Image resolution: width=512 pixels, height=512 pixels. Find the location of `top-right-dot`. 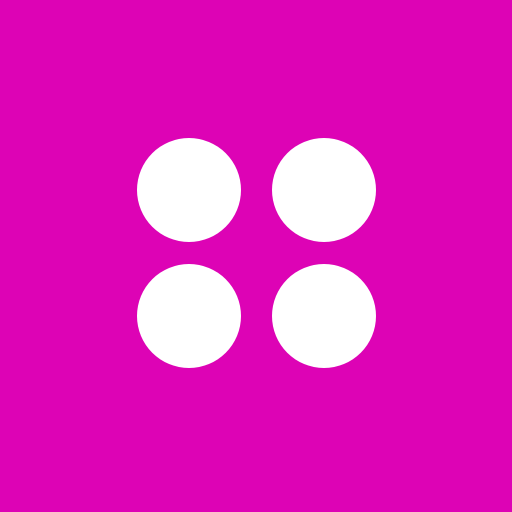

top-right-dot is located at coordinates (324, 190).